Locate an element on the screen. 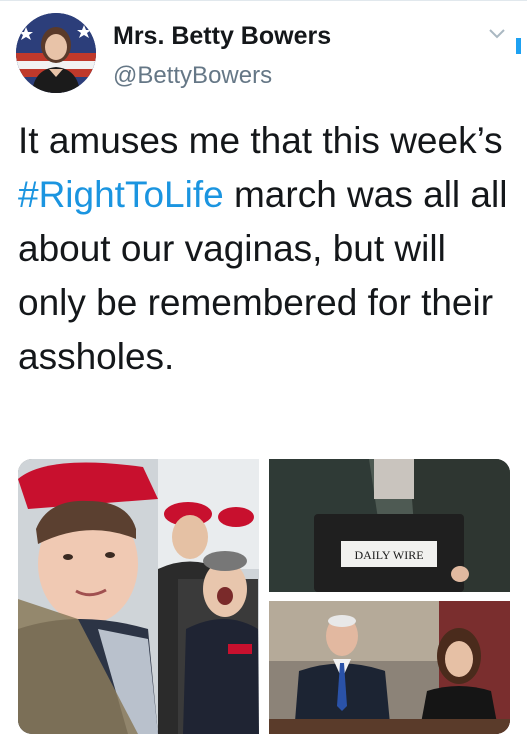 The image size is (527, 740). tweet-text-part1: It amuses me that this week’s is located at coordinates (260, 140).